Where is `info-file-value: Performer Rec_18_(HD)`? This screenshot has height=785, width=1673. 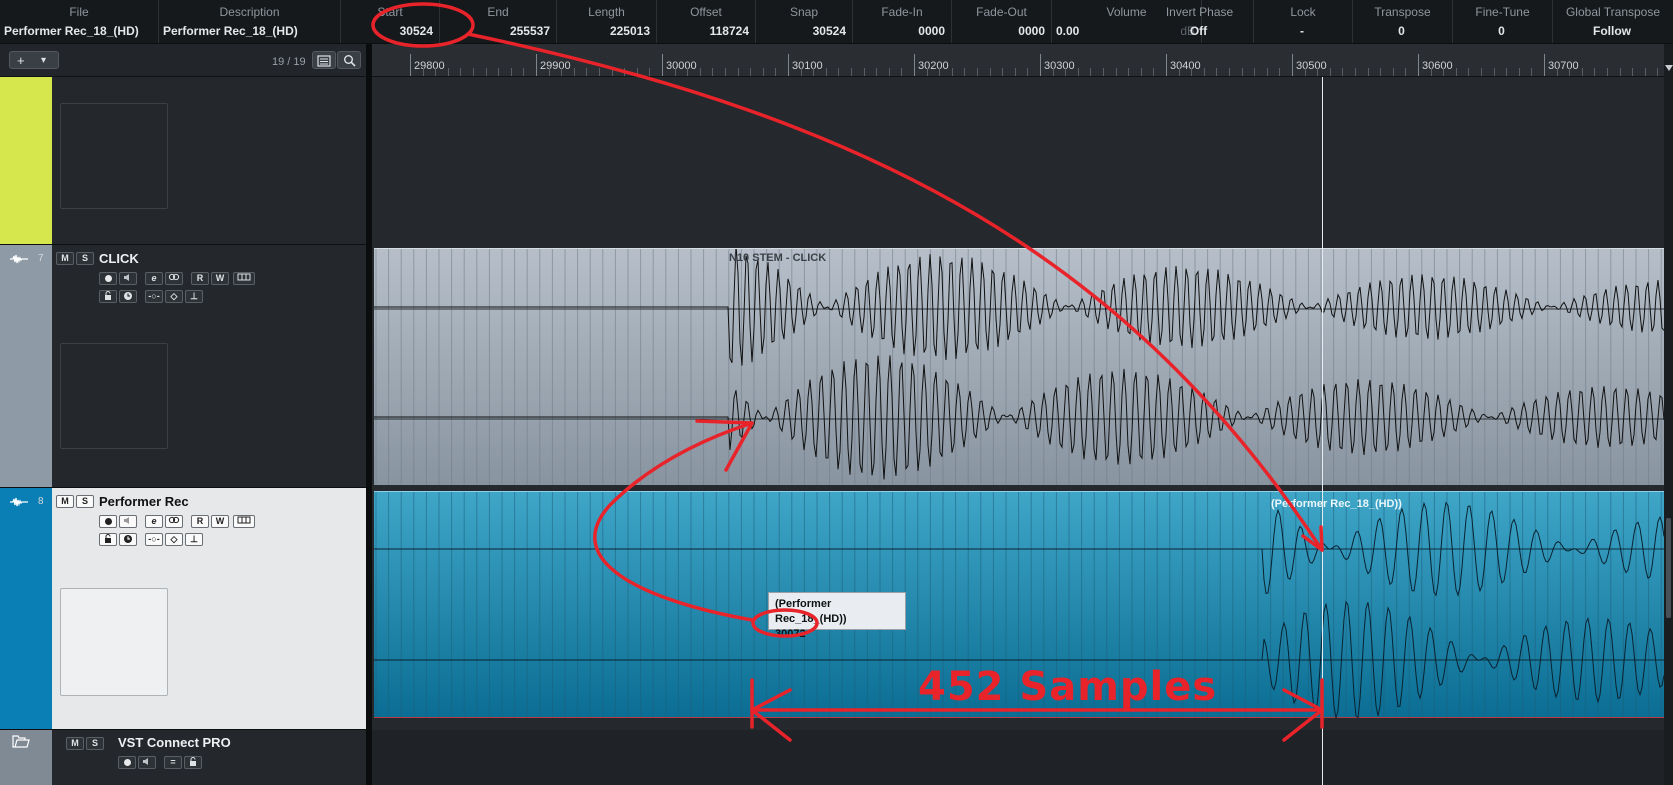
info-file-value: Performer Rec_18_(HD) is located at coordinates (78, 31).